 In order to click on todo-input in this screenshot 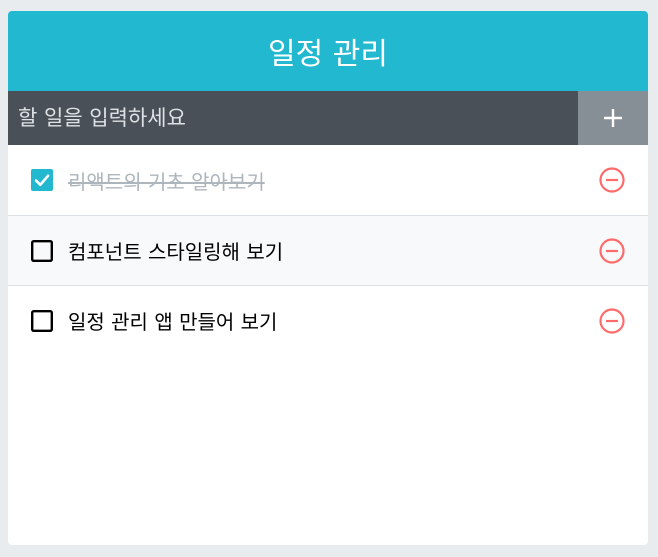, I will do `click(293, 118)`.